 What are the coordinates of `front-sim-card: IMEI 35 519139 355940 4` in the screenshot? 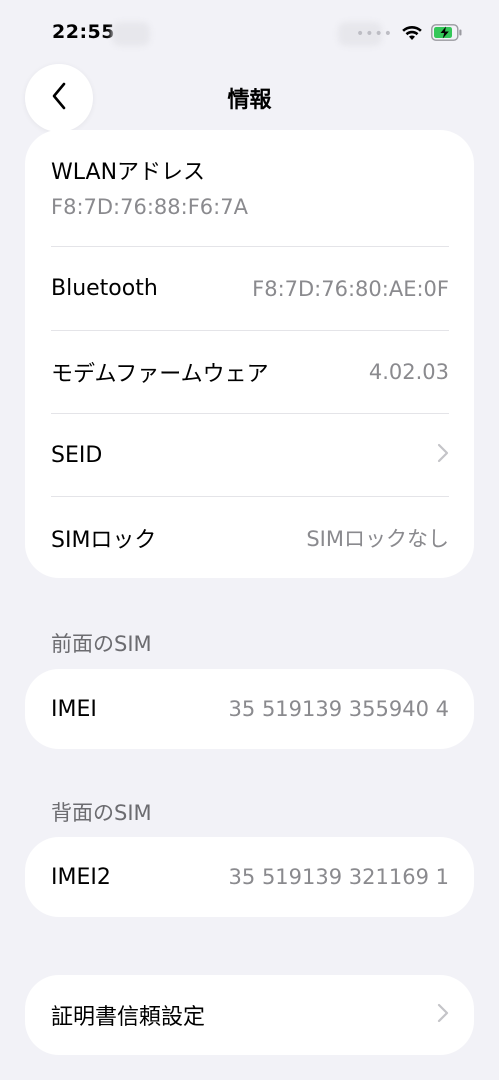 It's located at (249, 709).